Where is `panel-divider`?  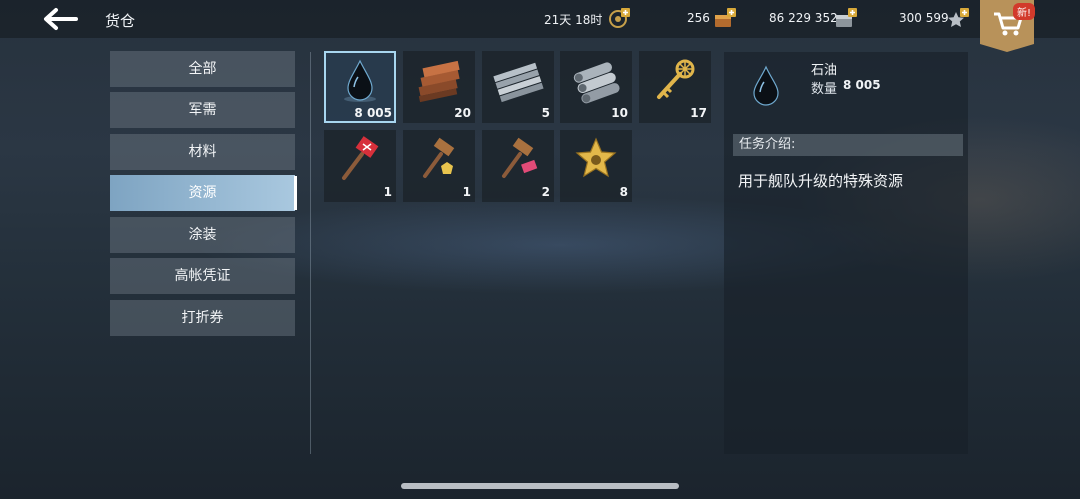 panel-divider is located at coordinates (310, 253).